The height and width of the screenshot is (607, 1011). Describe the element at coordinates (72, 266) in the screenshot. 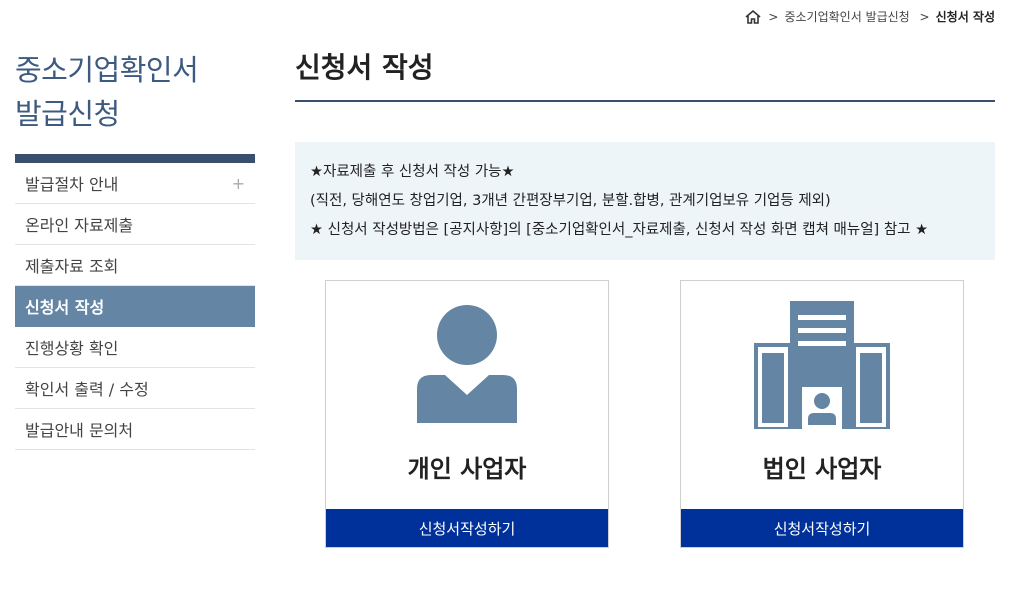

I see `sidebar-item-label: 제출자료 조회` at that location.